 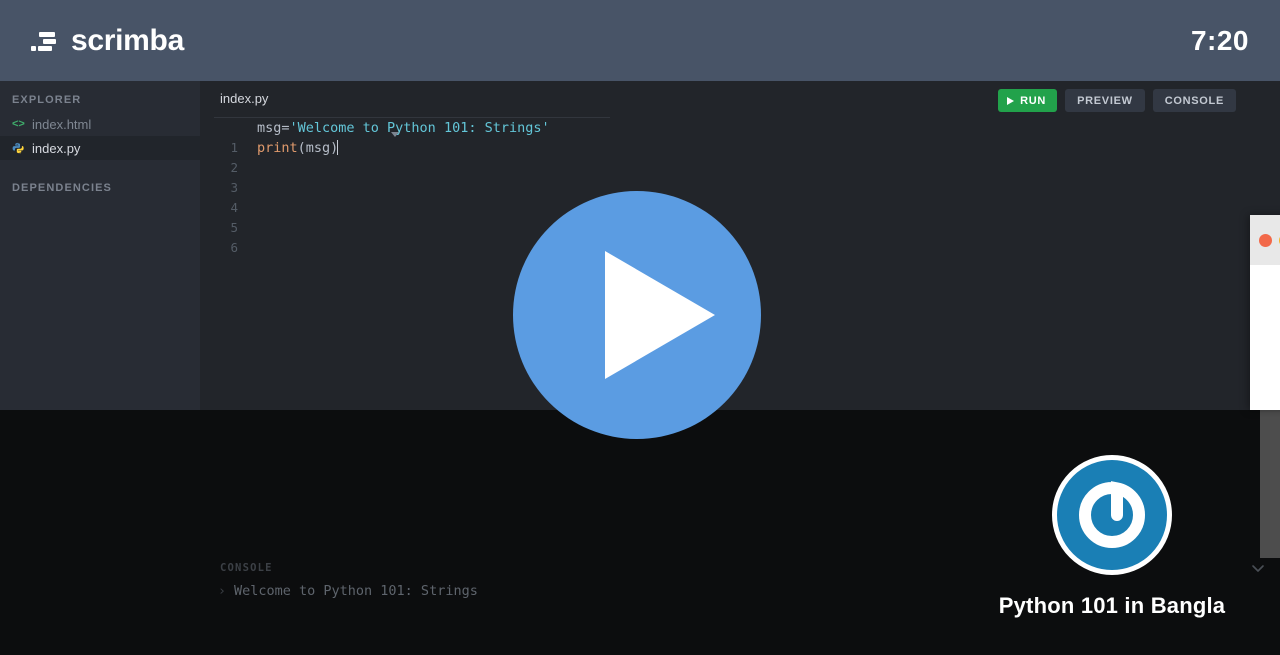 I want to click on line-content: print(msg), so click(x=328, y=145).